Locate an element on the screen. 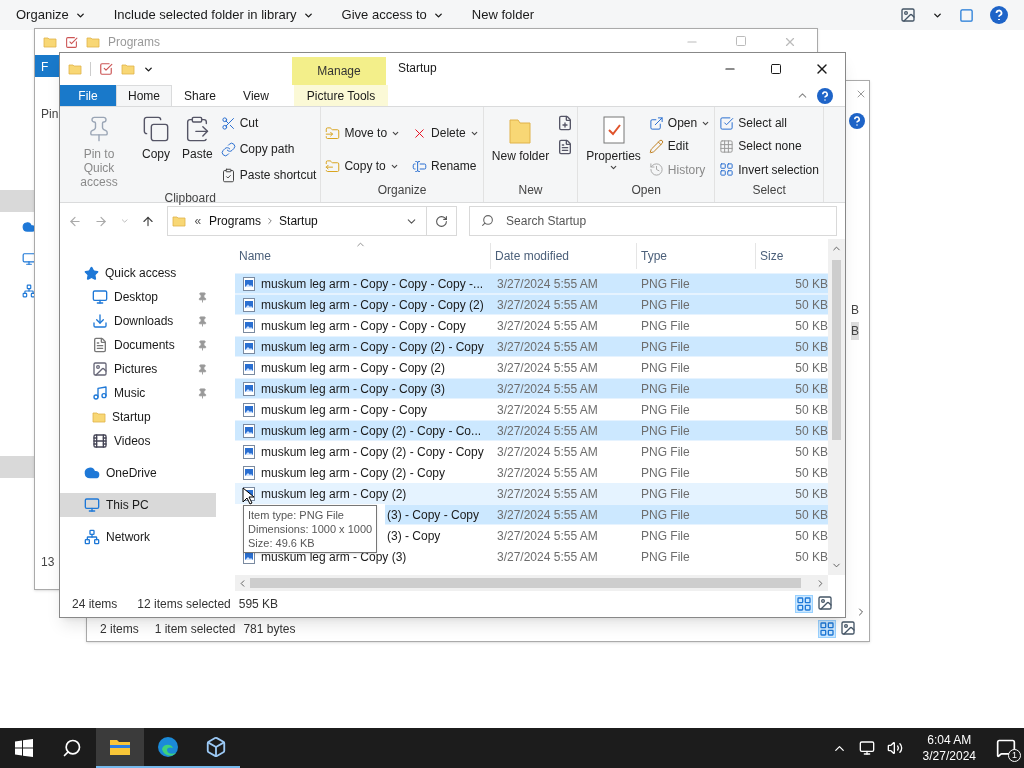 The width and height of the screenshot is (1024, 768). nav-item: Downloads is located at coordinates (138, 321).